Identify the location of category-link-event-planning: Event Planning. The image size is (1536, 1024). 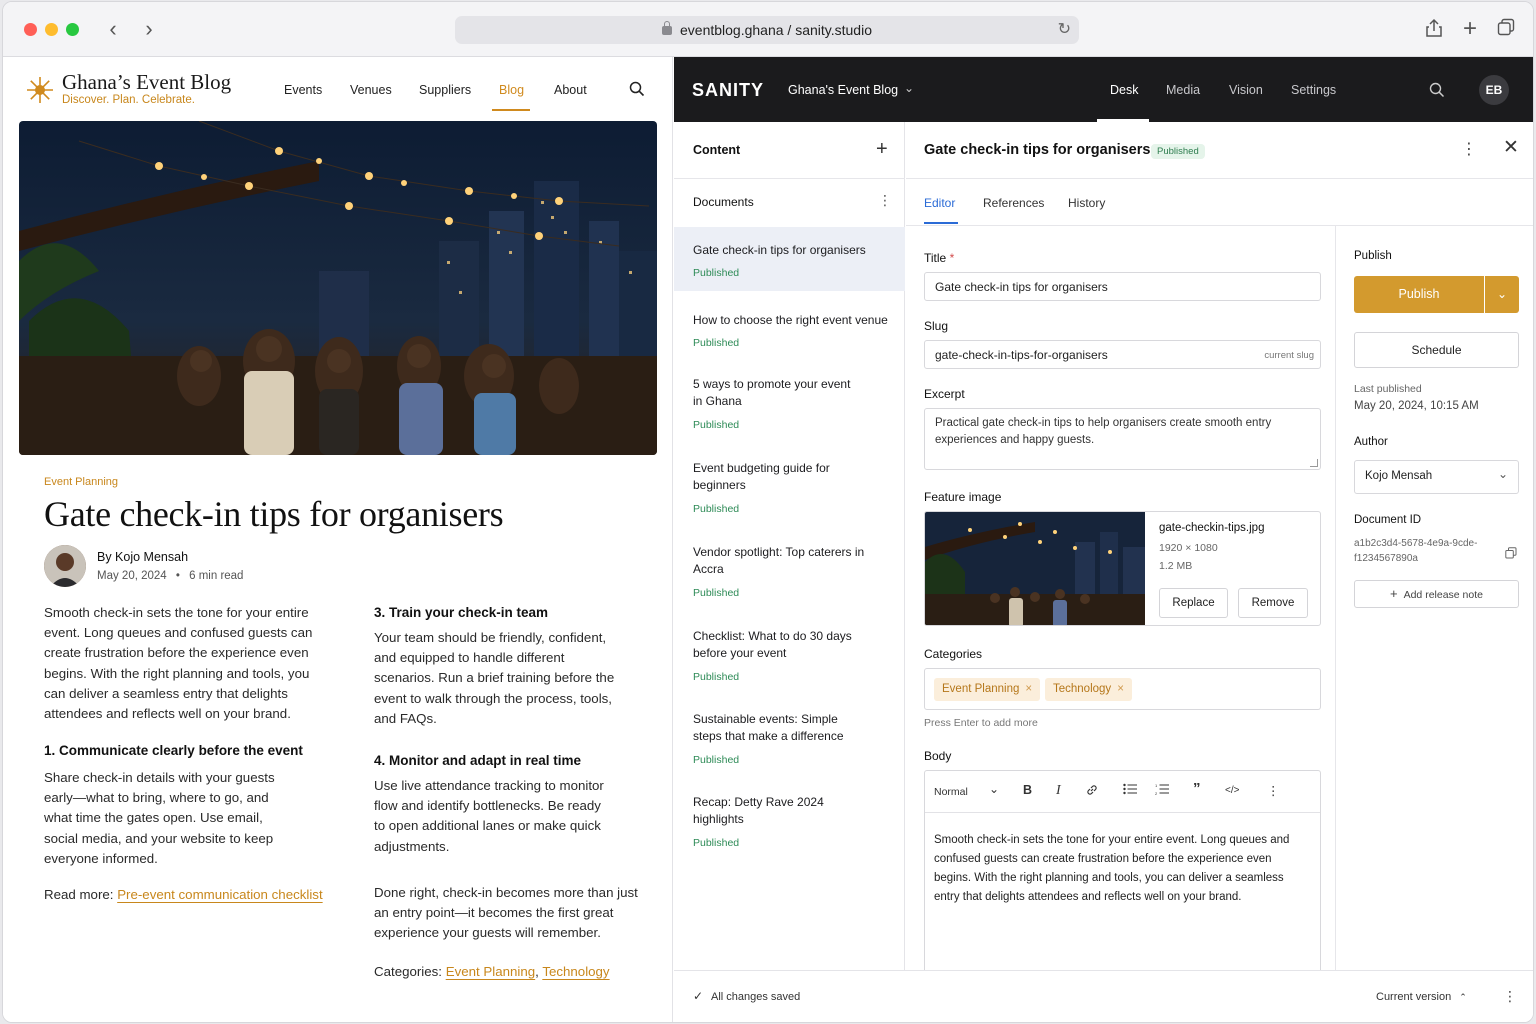
(490, 971).